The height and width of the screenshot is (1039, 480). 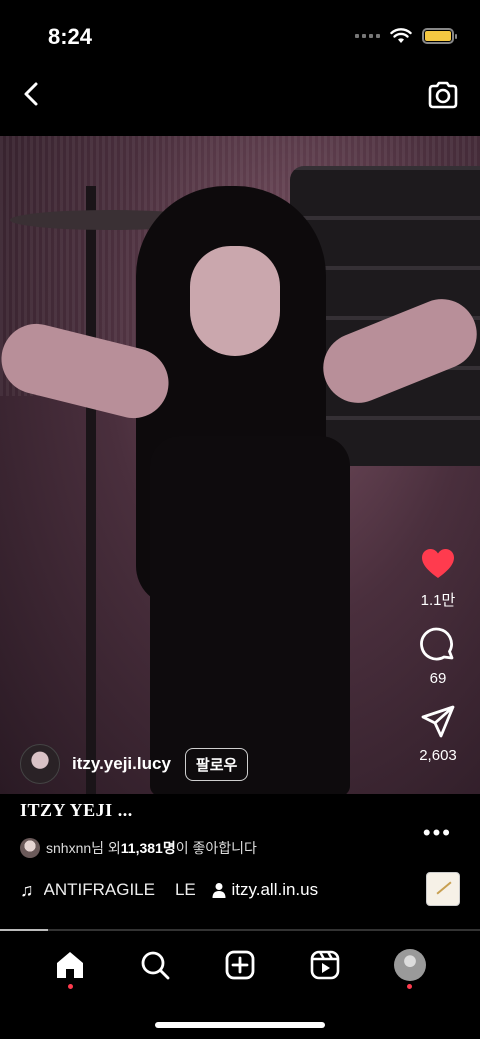 What do you see at coordinates (218, 890) in the screenshot?
I see `person-icon` at bounding box center [218, 890].